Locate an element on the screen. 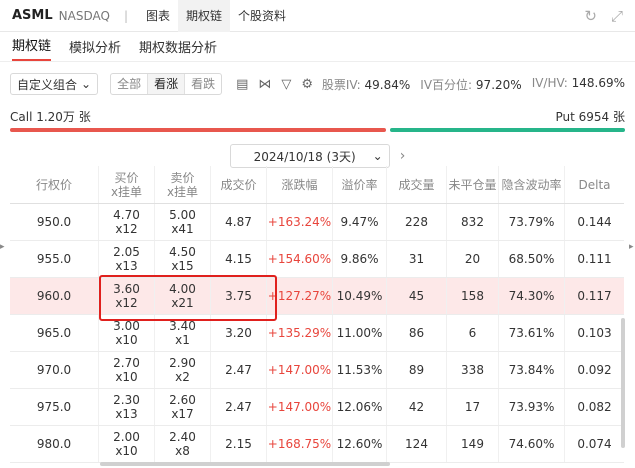  split-view-icon: ⋈ is located at coordinates (264, 84).